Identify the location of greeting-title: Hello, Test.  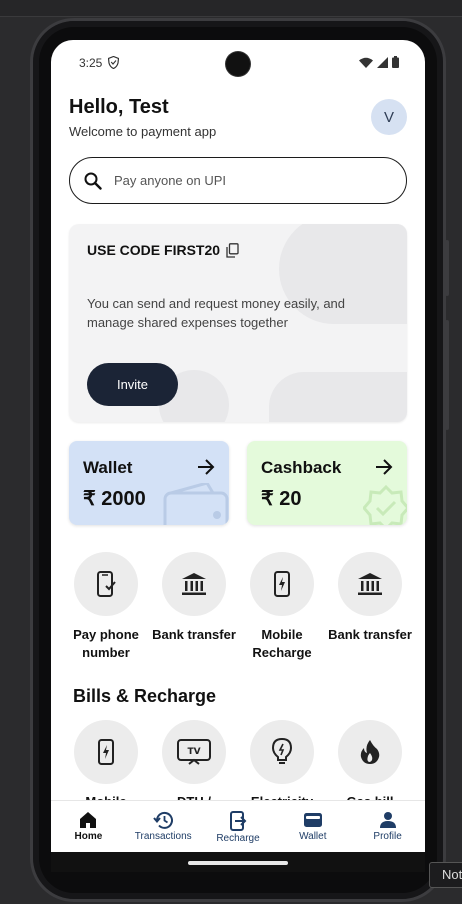
(119, 107).